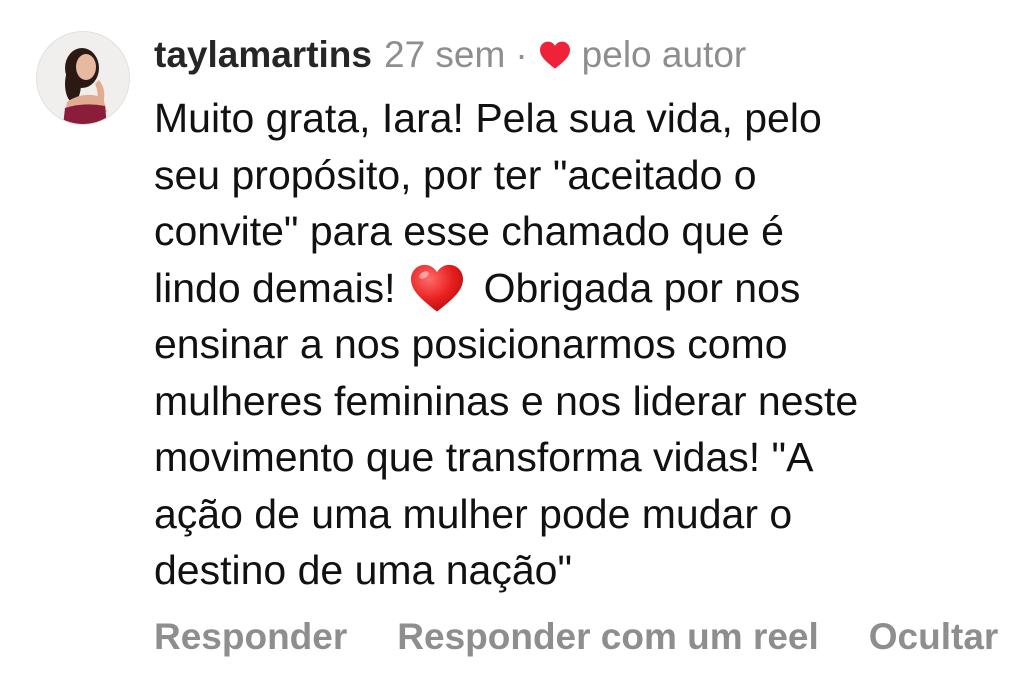 Image resolution: width=1024 pixels, height=693 pixels. I want to click on reply-with-reel-button: Responder com um reel, so click(608, 637).